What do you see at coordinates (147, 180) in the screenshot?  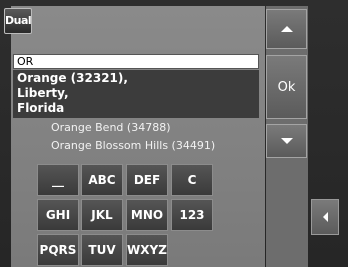 I see `key-def: DEF` at bounding box center [147, 180].